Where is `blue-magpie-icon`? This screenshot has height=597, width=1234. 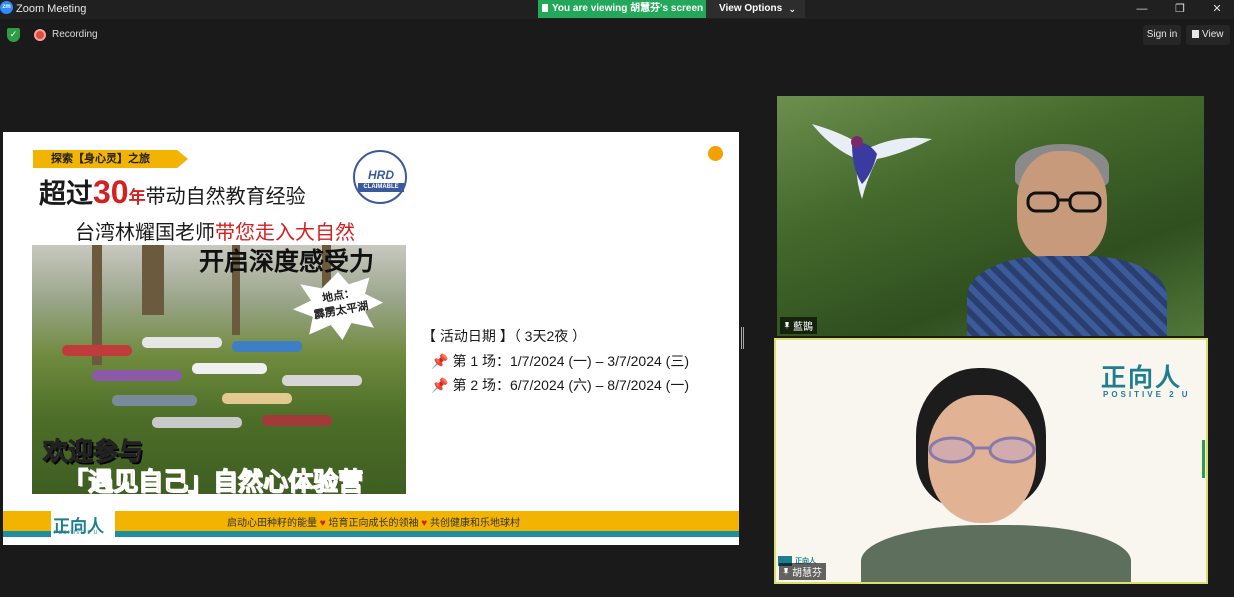 blue-magpie-icon is located at coordinates (872, 161).